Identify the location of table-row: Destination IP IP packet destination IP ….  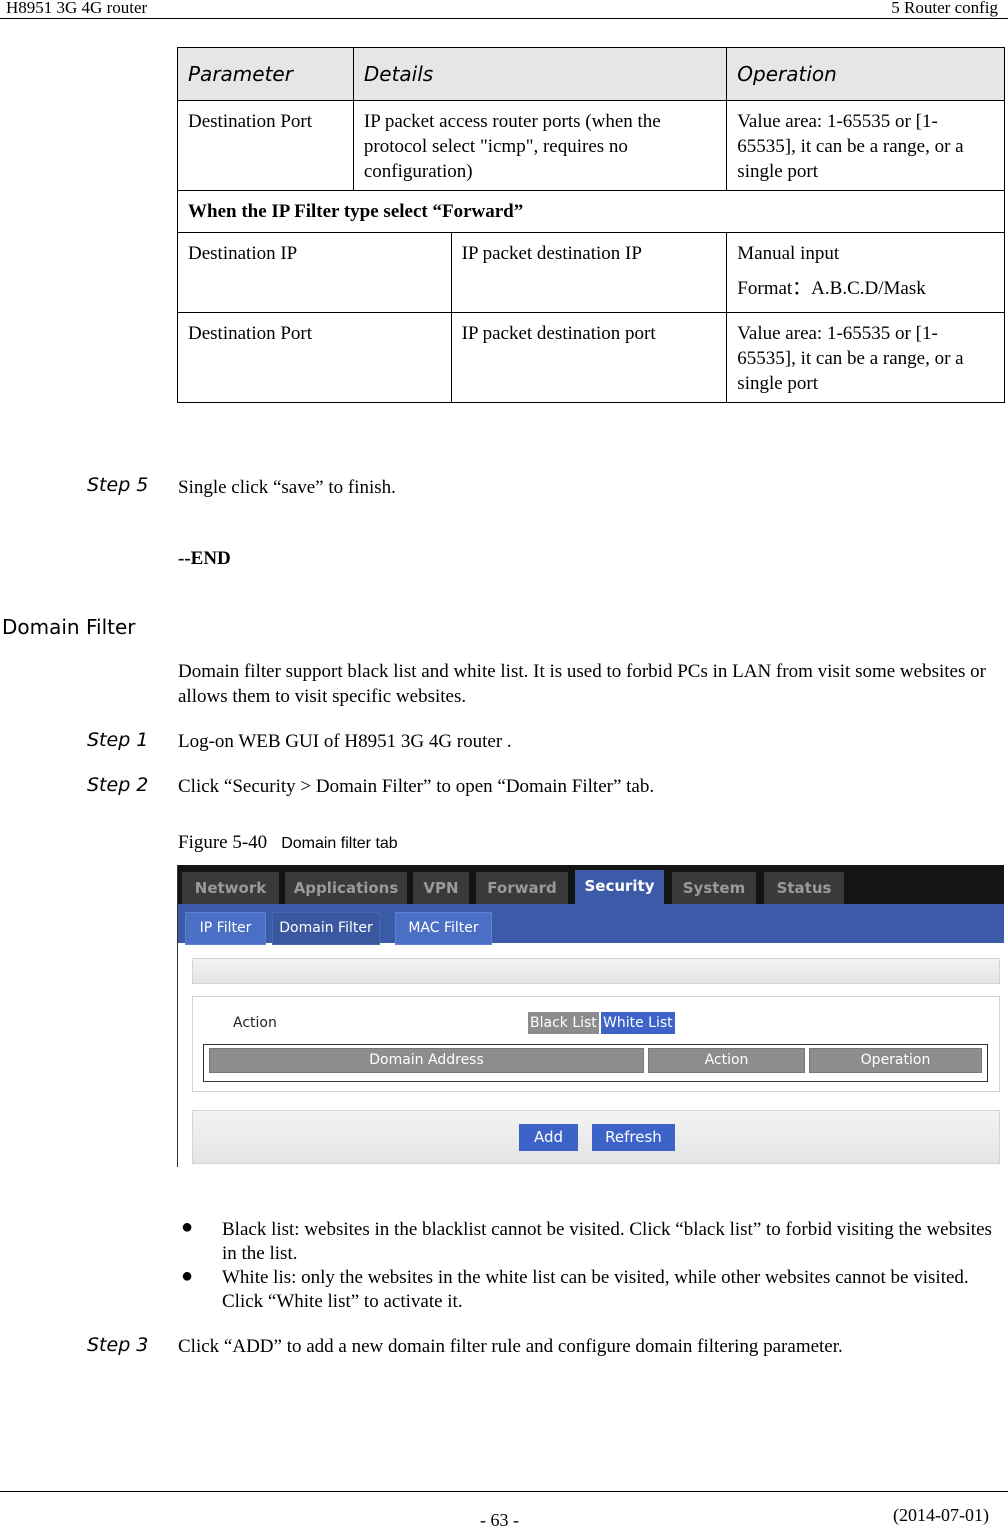
(591, 272).